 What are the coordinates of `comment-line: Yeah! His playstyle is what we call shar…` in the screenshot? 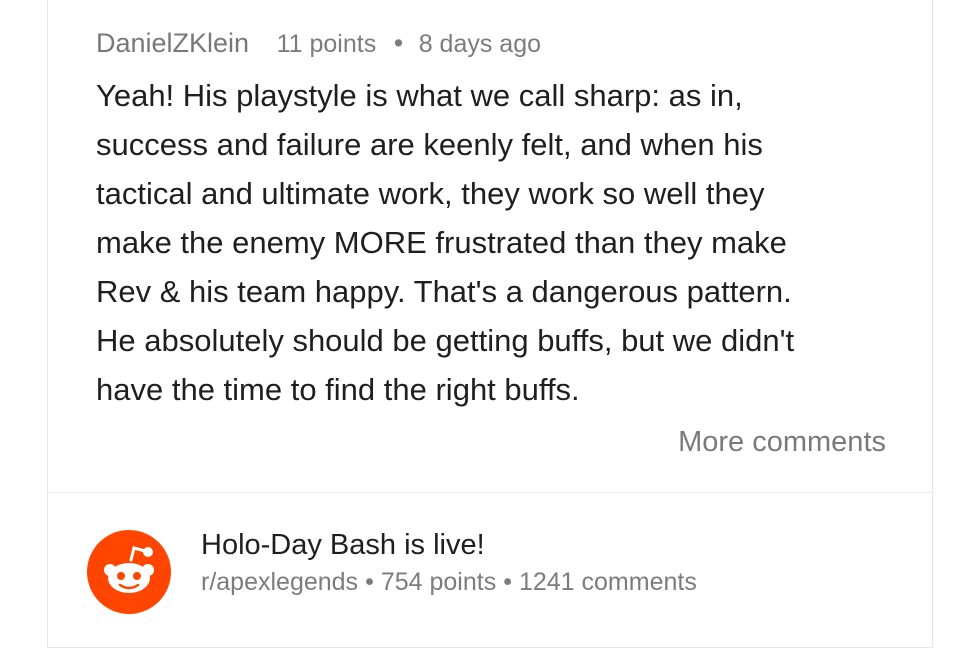 It's located at (419, 95).